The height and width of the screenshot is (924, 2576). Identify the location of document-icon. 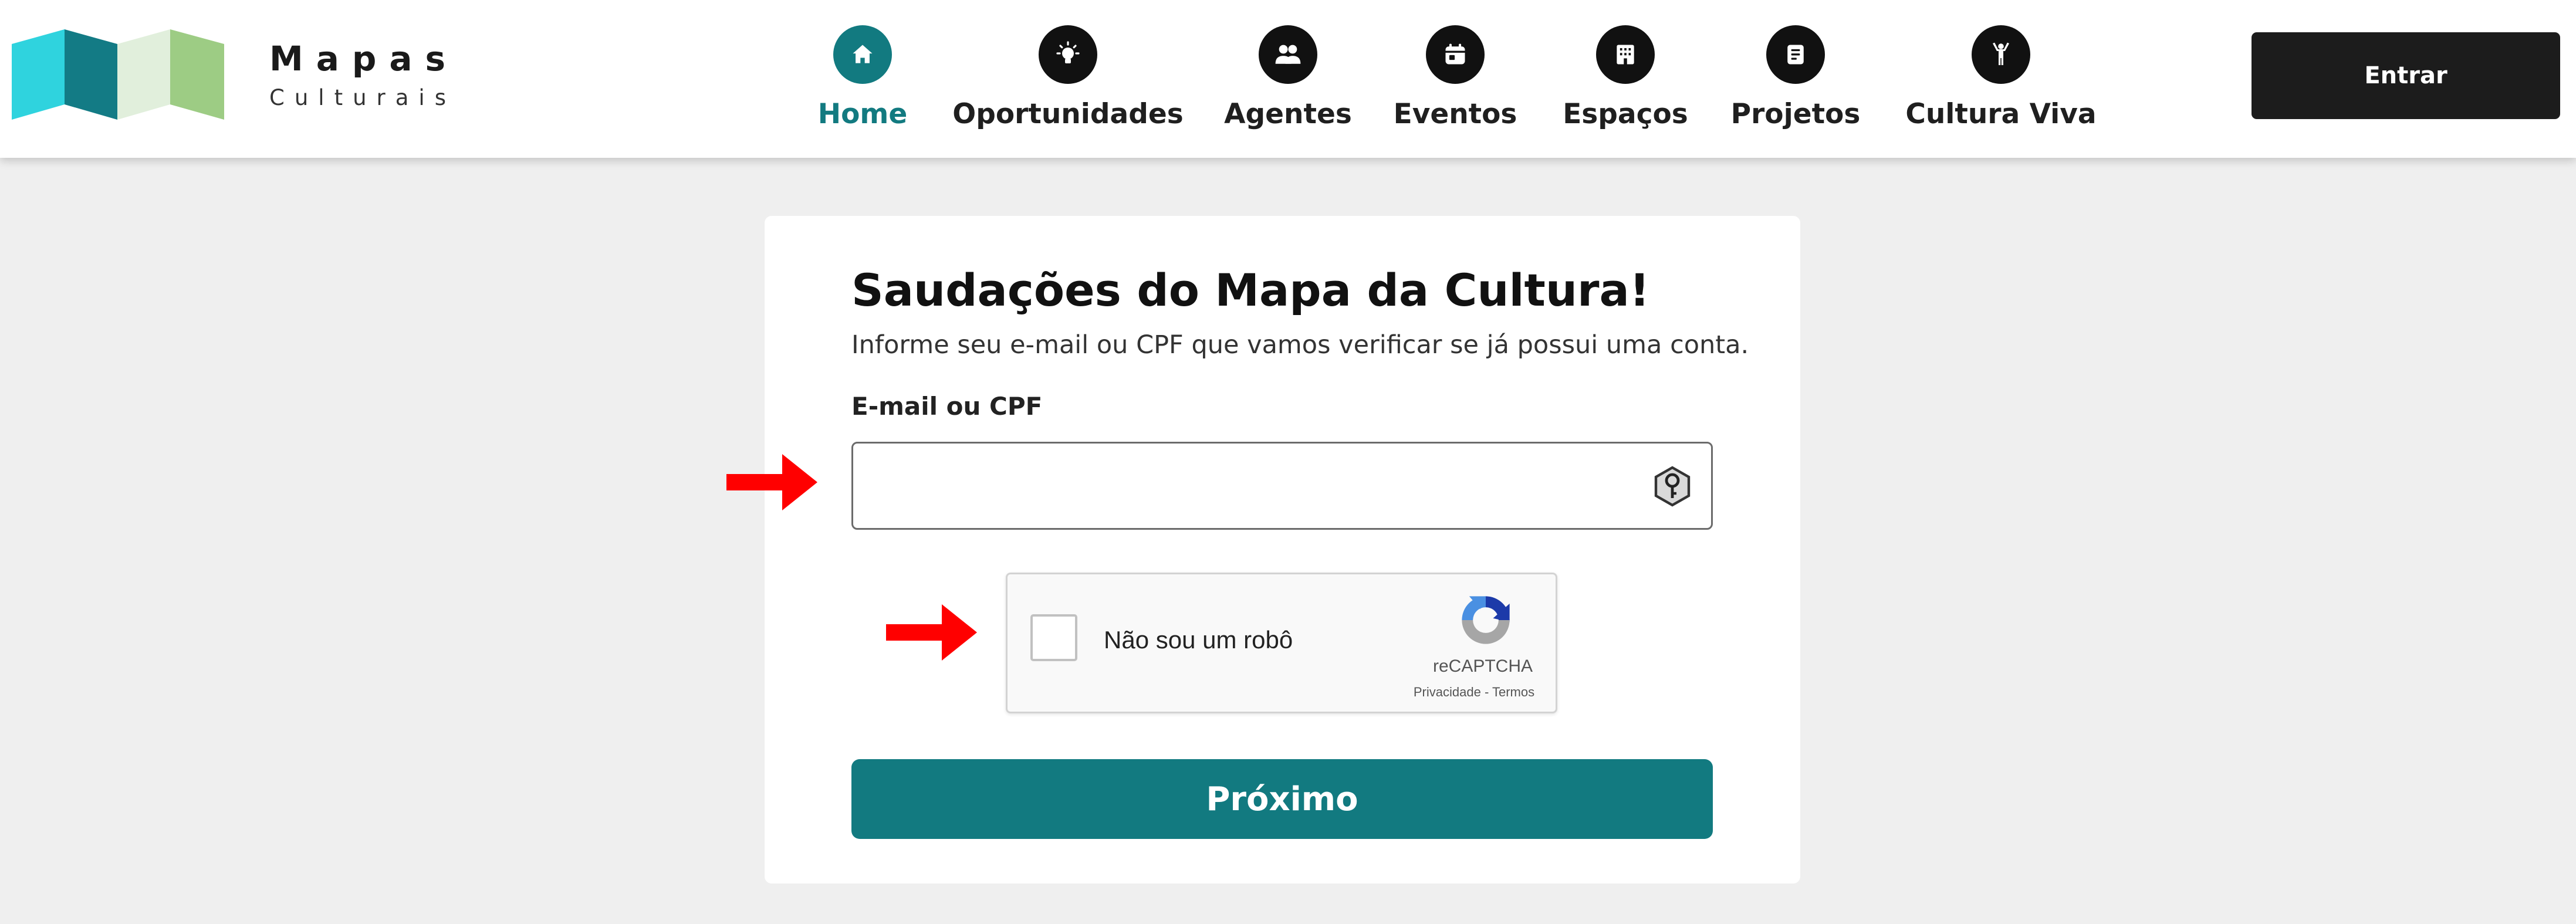
(1795, 55).